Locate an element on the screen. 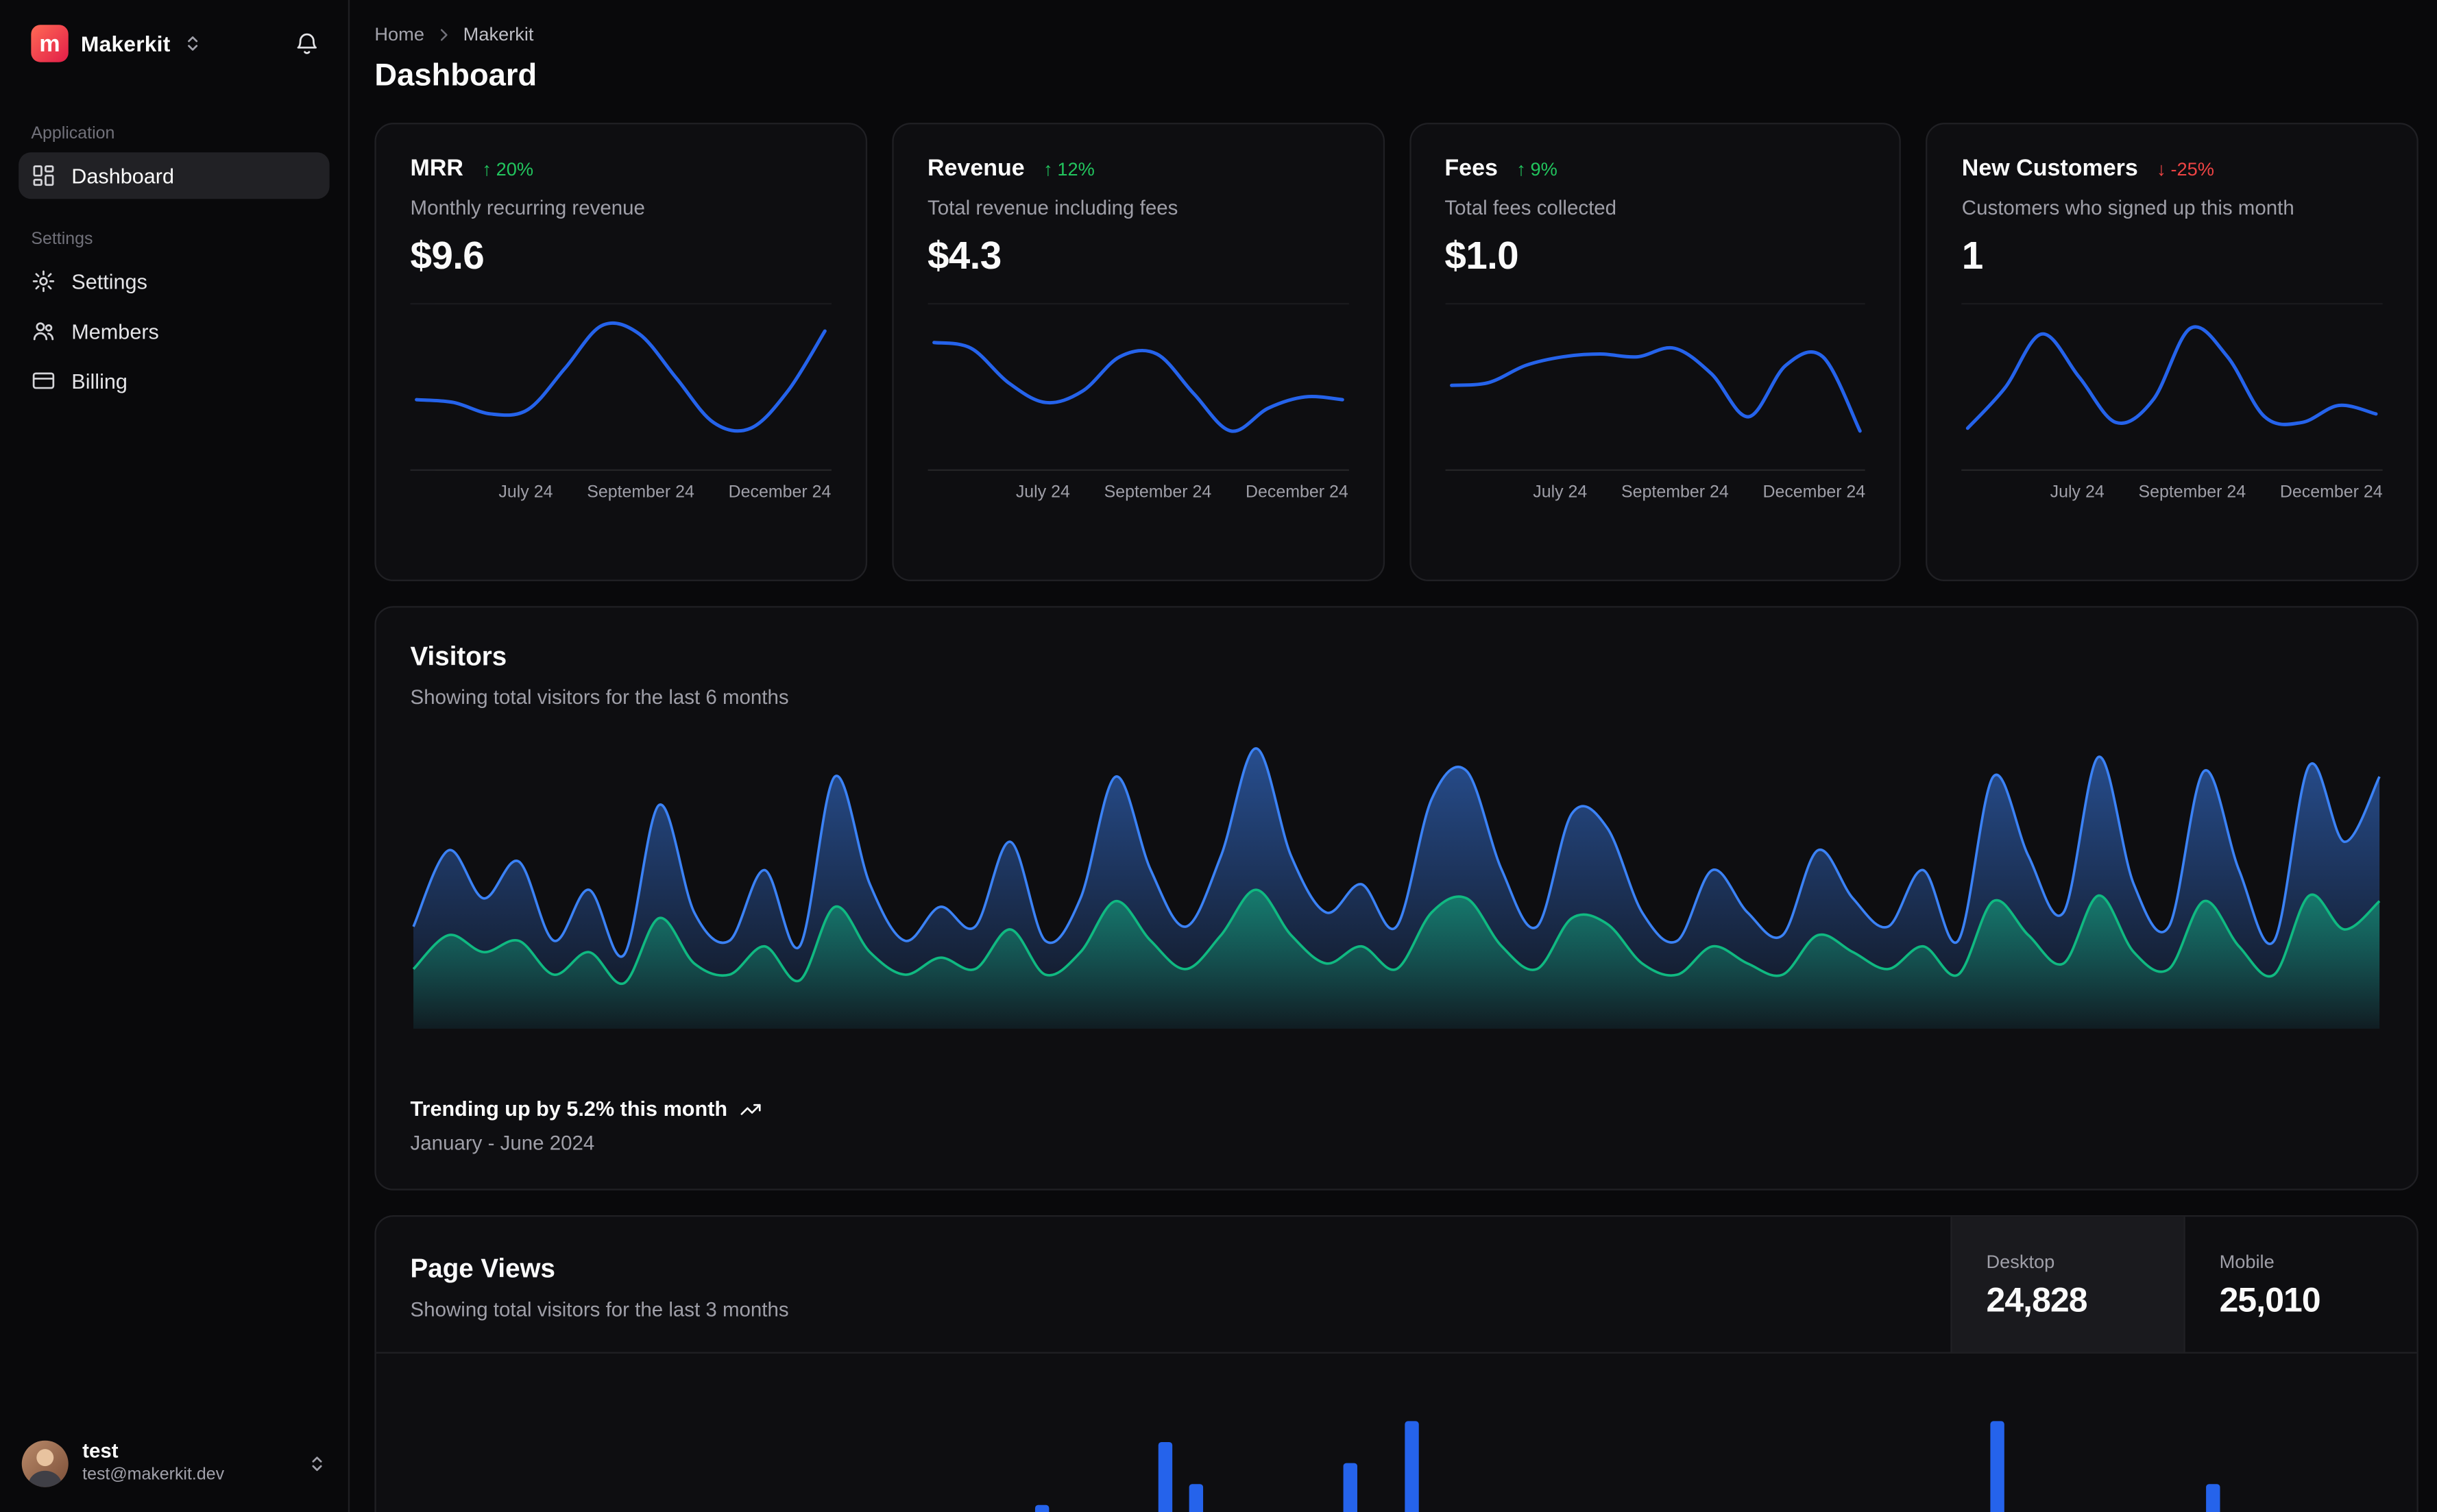 The height and width of the screenshot is (1512, 2437). toggle-label: Desktop is located at coordinates (2021, 1262).